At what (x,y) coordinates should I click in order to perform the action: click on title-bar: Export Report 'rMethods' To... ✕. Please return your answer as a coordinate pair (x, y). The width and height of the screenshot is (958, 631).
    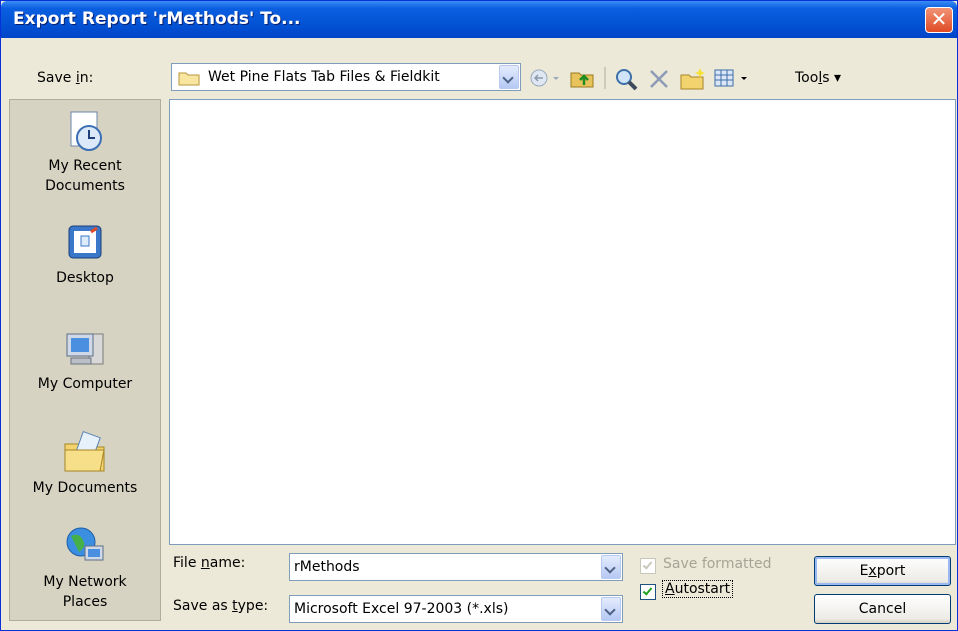
    Looking at the image, I should click on (479, 19).